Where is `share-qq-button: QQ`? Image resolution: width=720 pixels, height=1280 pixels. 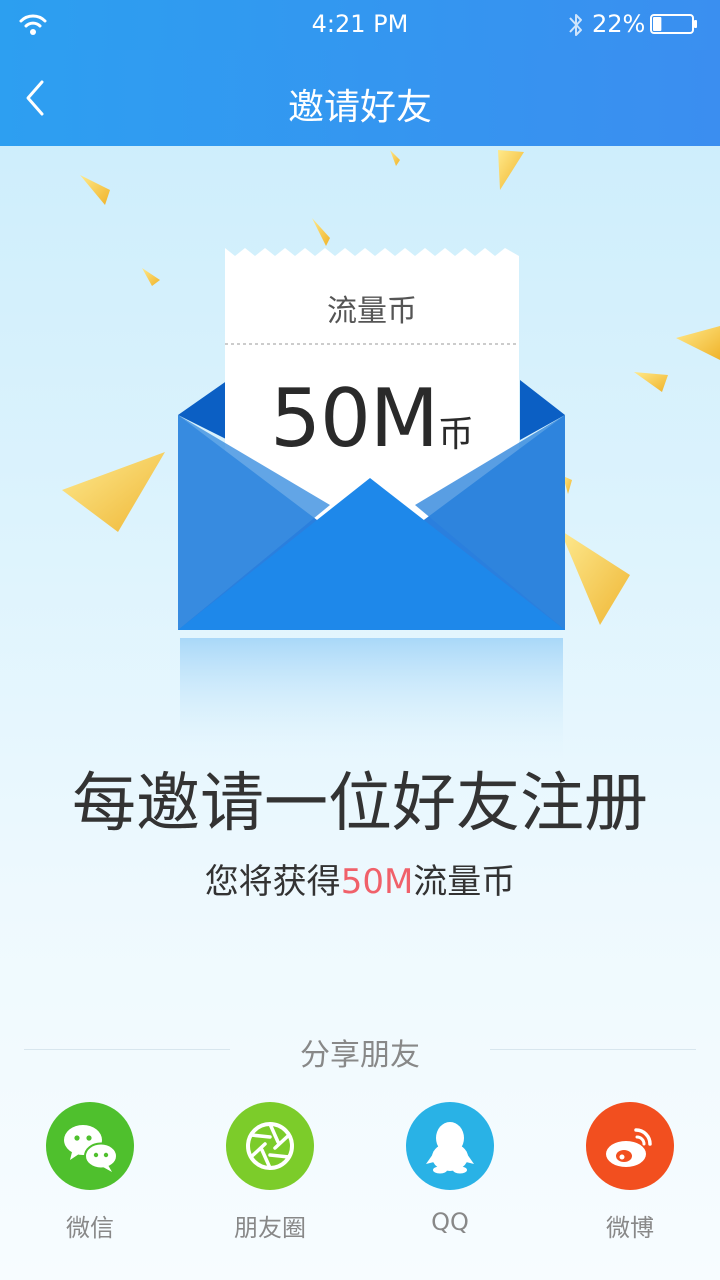
share-qq-button: QQ is located at coordinates (450, 1172).